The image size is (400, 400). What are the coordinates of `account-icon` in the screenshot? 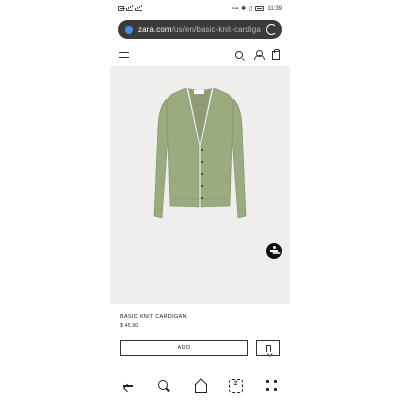 It's located at (259, 55).